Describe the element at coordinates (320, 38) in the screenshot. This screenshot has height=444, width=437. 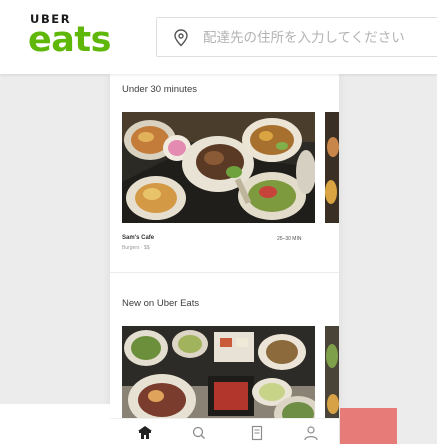
I see `address-input` at that location.